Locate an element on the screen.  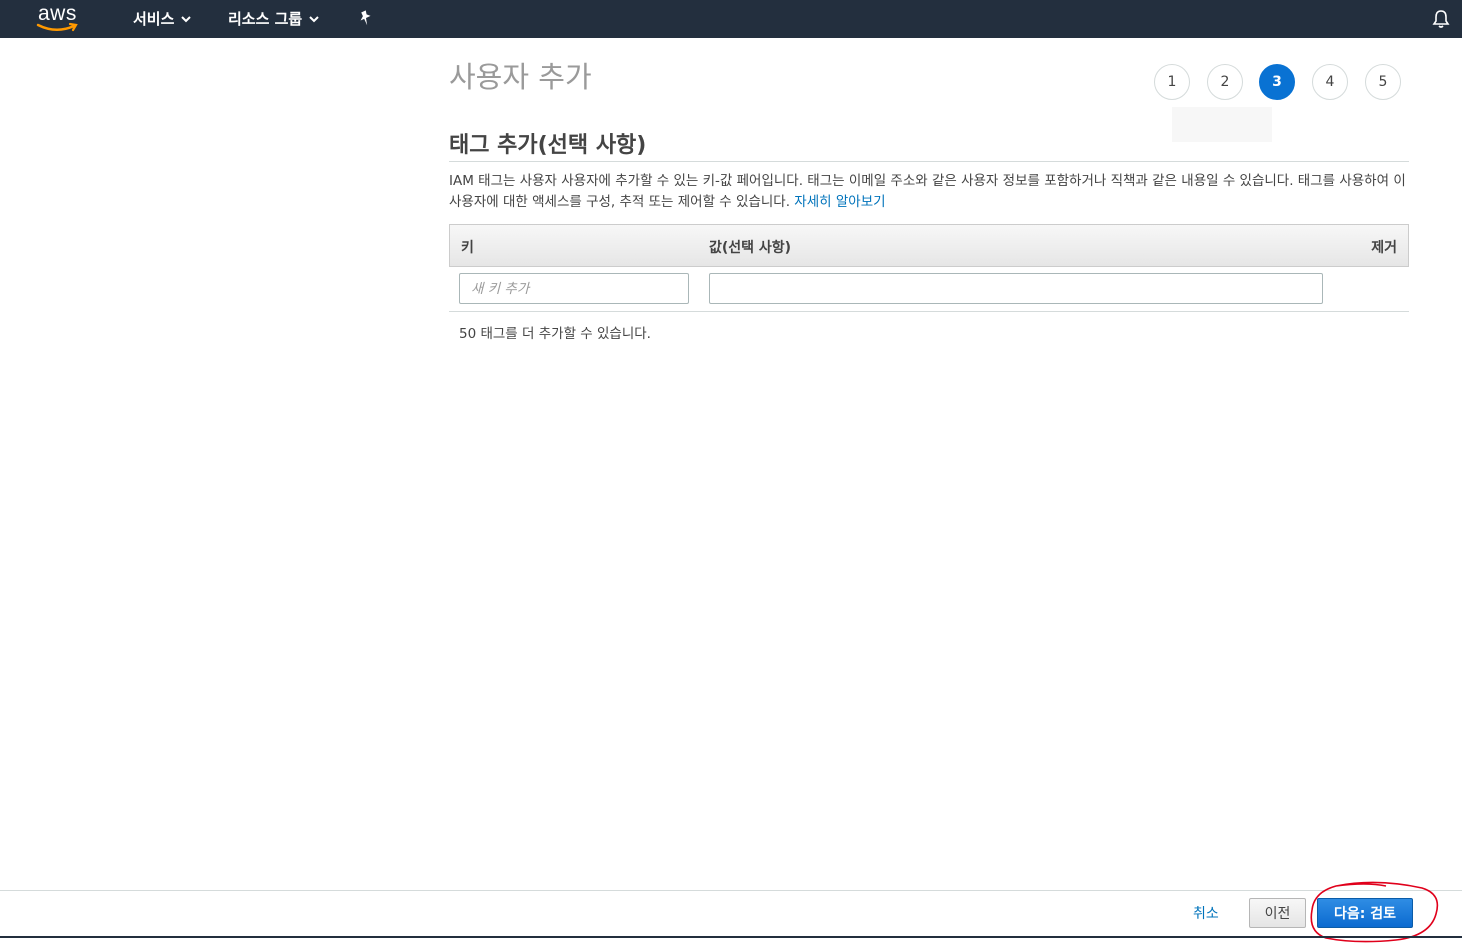
footer-bottom-bar is located at coordinates (731, 937).